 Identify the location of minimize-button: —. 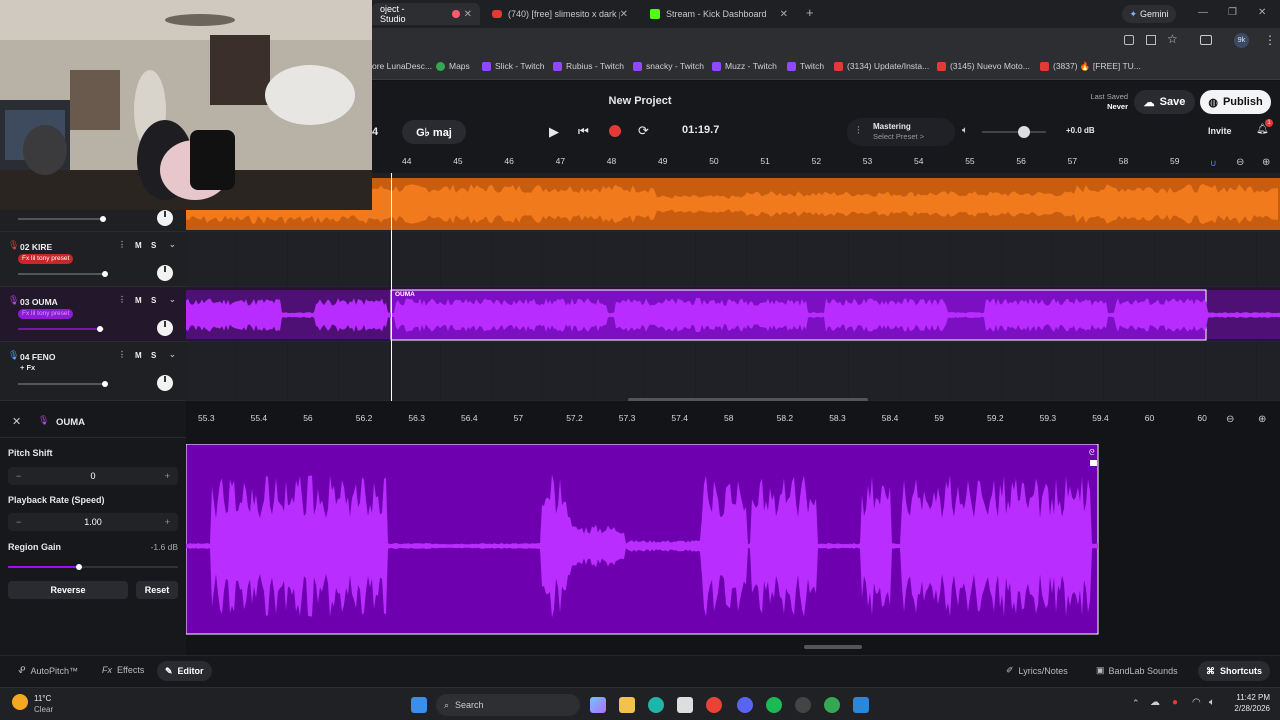
(1203, 12).